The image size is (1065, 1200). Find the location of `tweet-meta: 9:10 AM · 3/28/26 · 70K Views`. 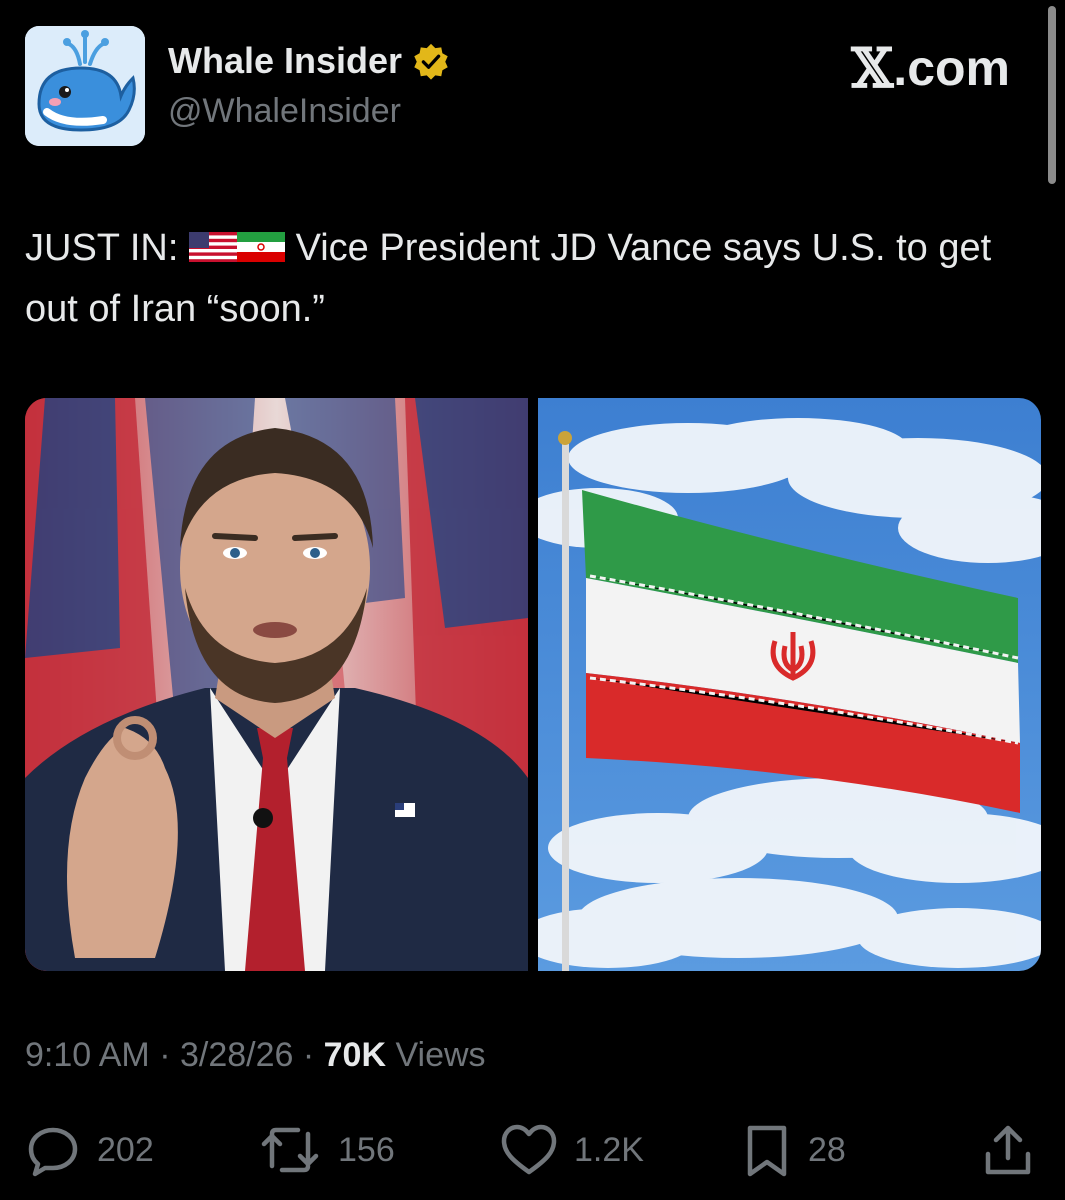

tweet-meta: 9:10 AM · 3/28/26 · 70K Views is located at coordinates (255, 1055).